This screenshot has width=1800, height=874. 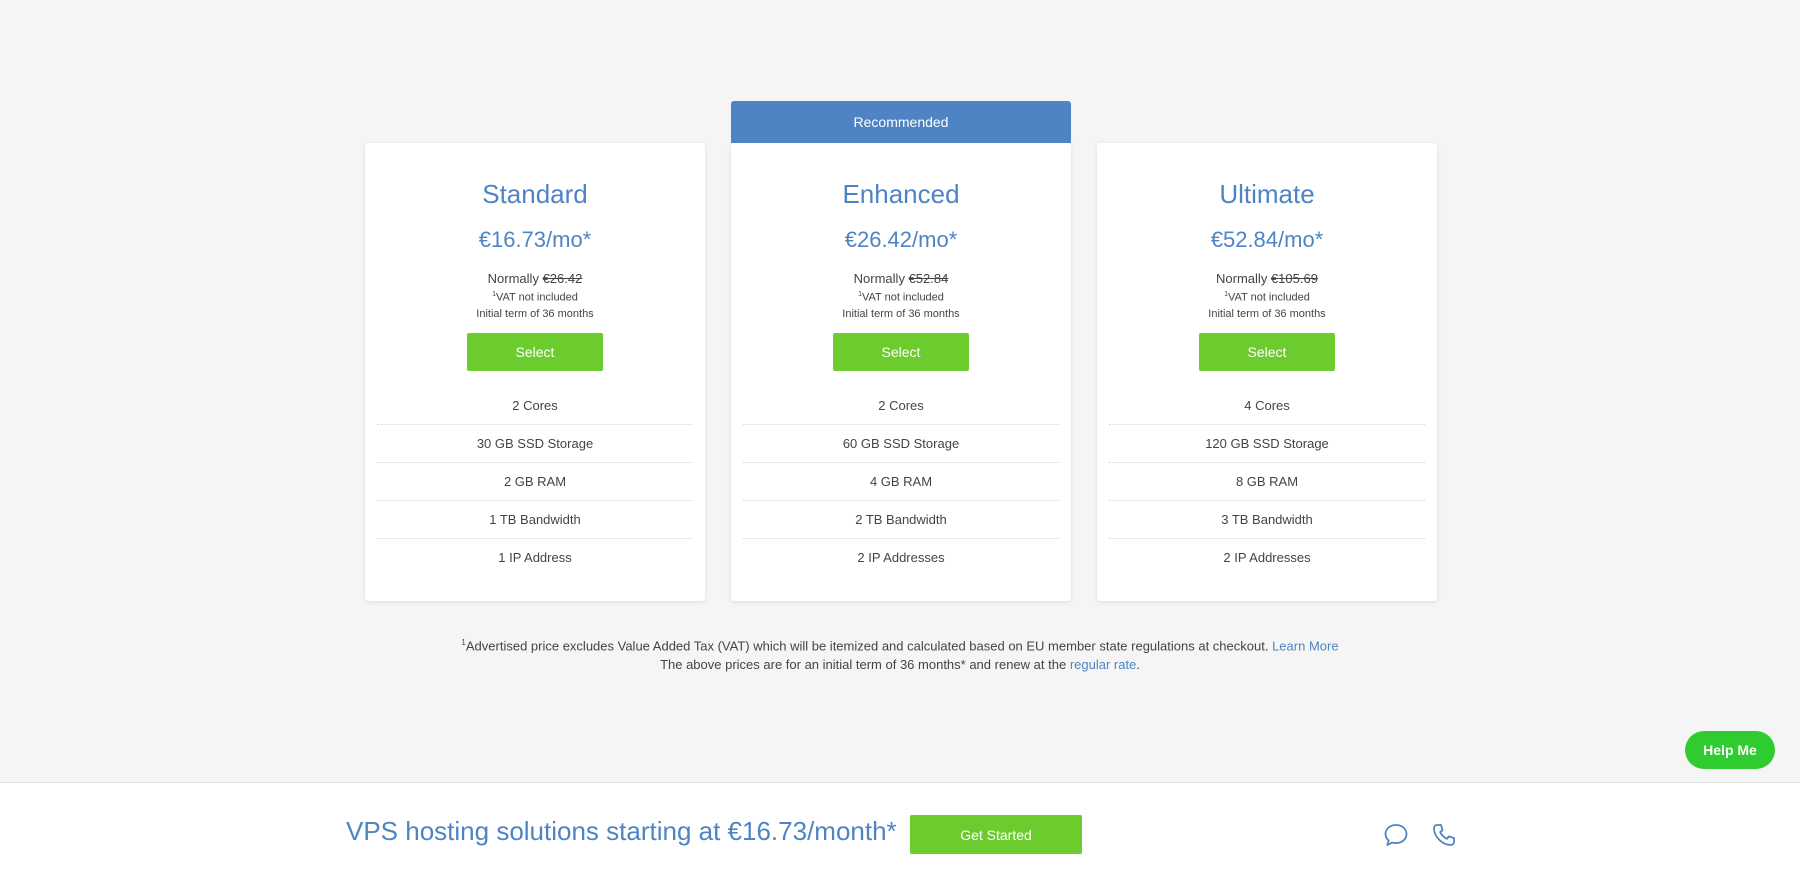 What do you see at coordinates (535, 557) in the screenshot?
I see `feature-item: 1 IP Address` at bounding box center [535, 557].